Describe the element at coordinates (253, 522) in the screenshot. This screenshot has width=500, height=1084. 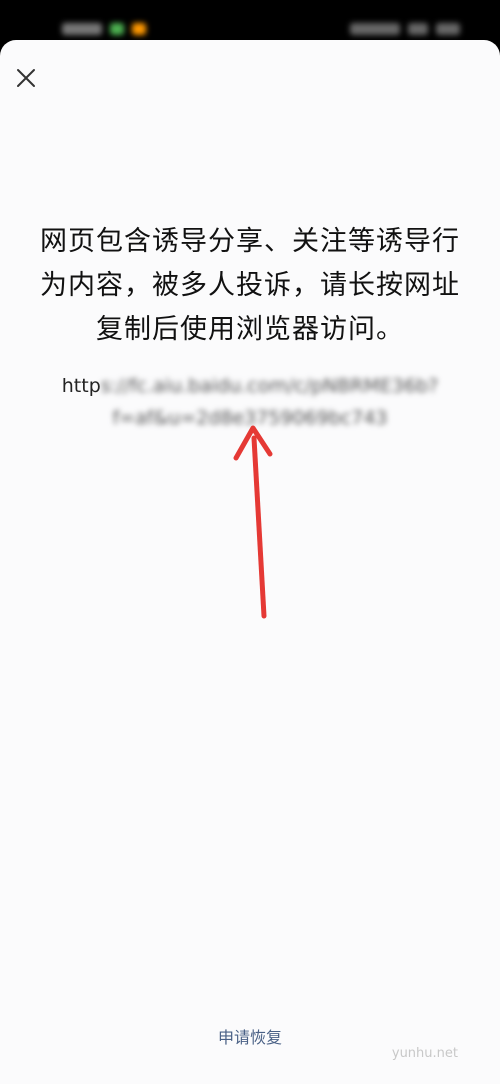
I see `annotation-arrow-icon` at that location.